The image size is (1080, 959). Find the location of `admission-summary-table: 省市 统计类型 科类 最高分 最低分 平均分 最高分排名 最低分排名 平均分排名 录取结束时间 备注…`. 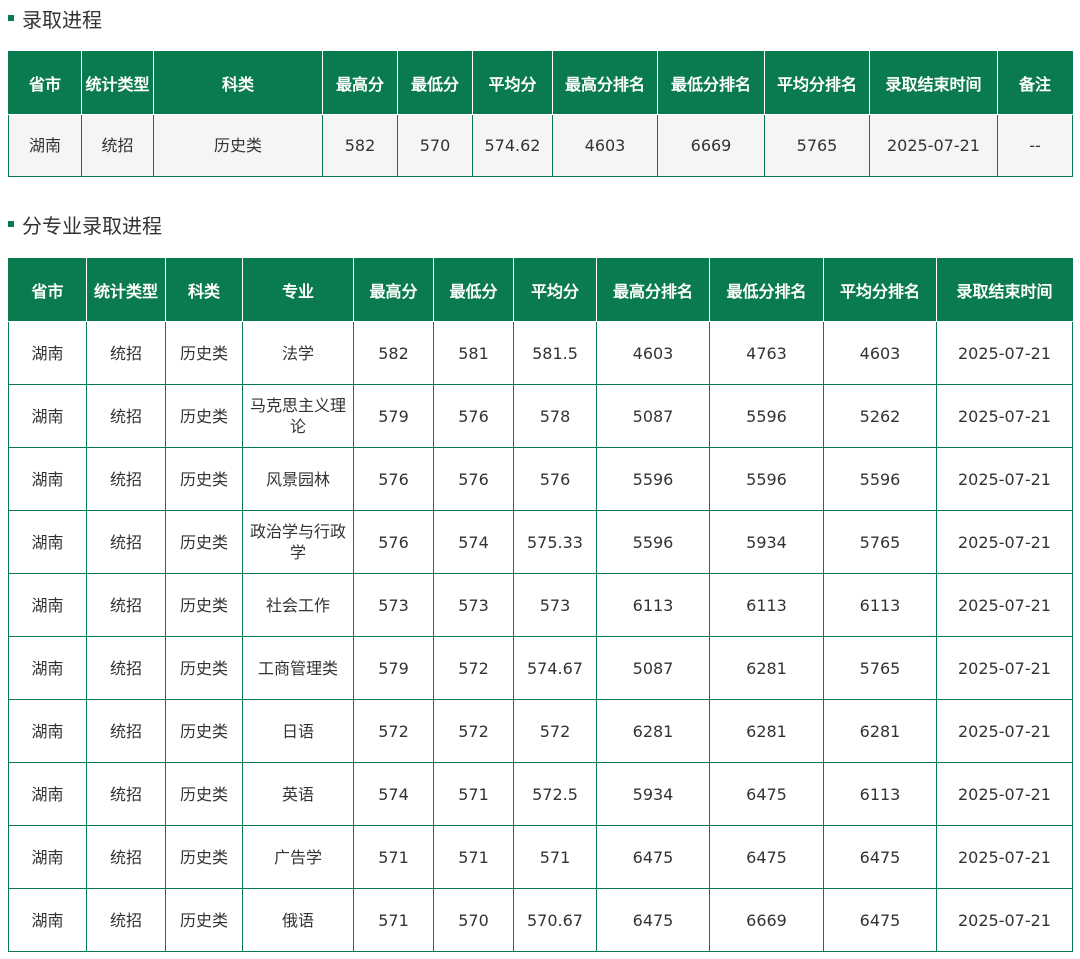

admission-summary-table: 省市 统计类型 科类 最高分 最低分 平均分 最高分排名 最低分排名 平均分排名 录取结束时间 备注… is located at coordinates (540, 114).